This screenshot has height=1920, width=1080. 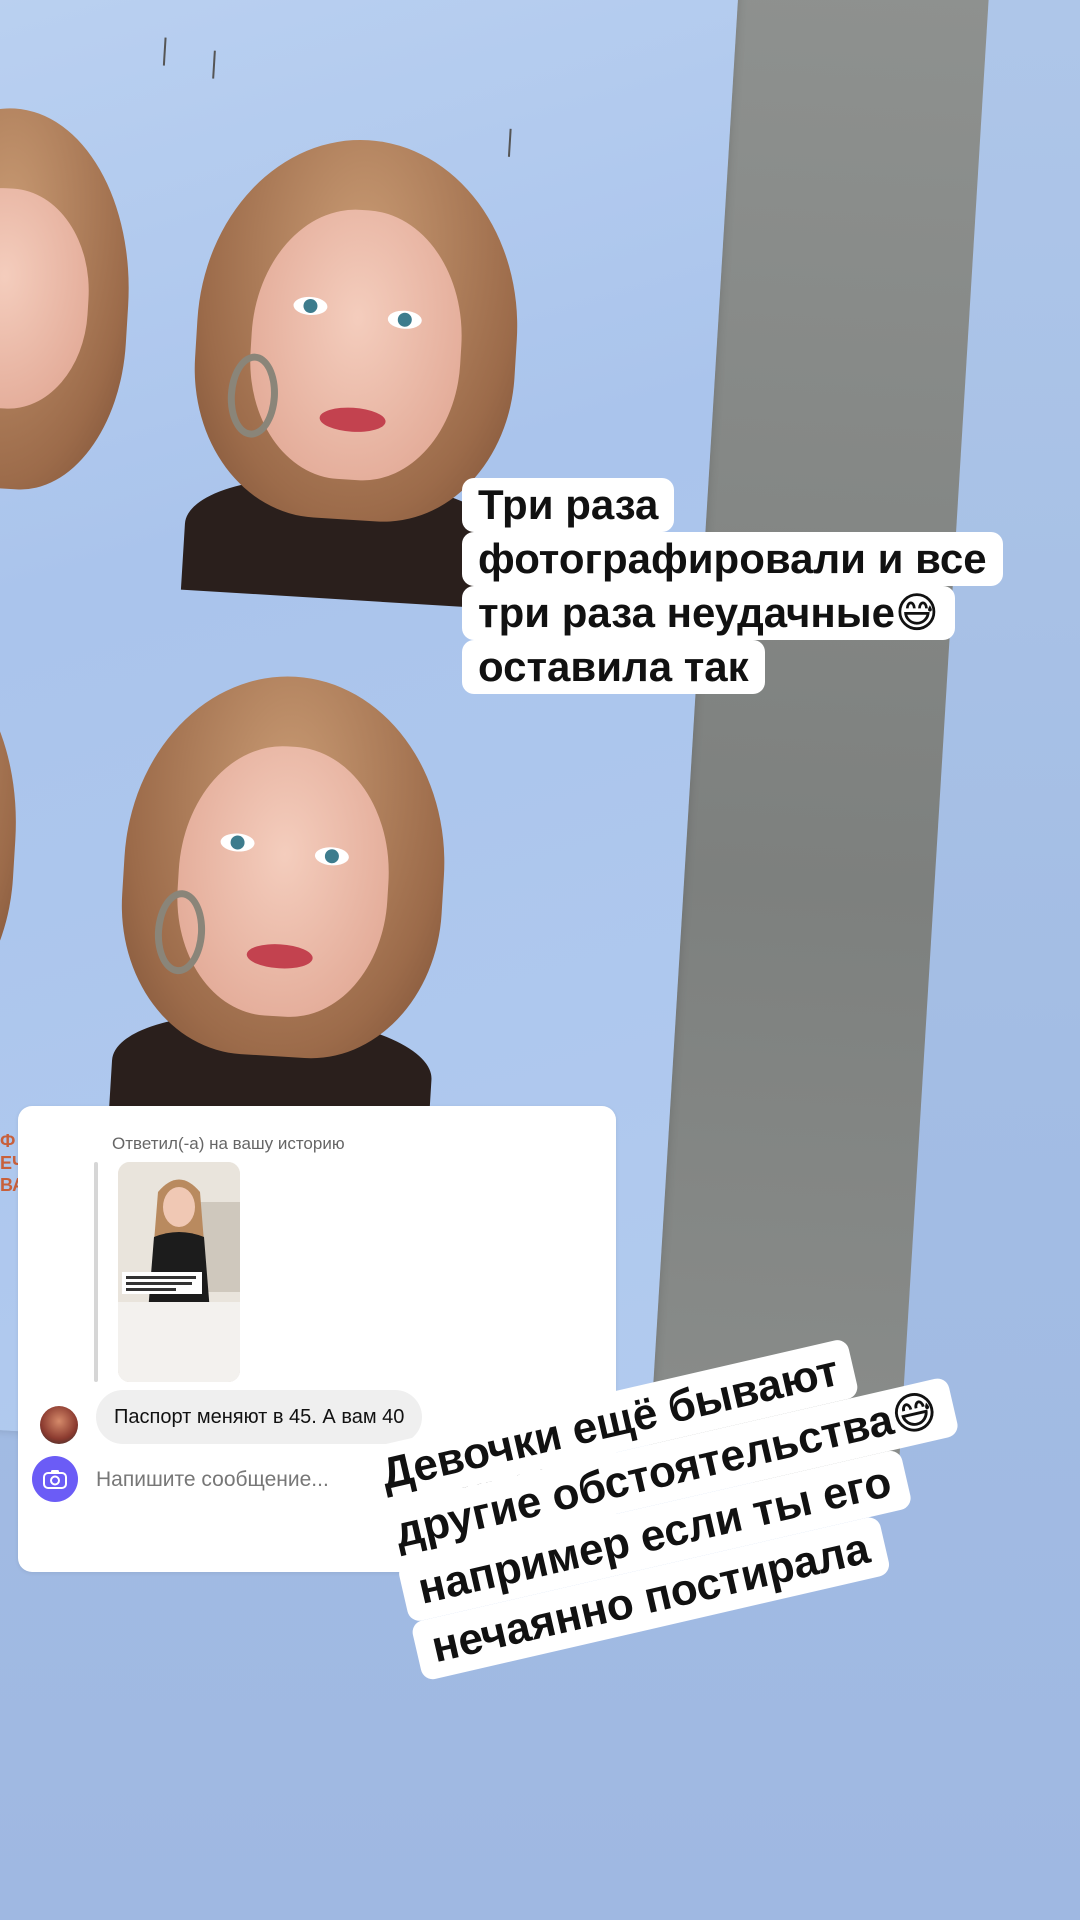 What do you see at coordinates (96, 1272) in the screenshot?
I see `quote-bar` at bounding box center [96, 1272].